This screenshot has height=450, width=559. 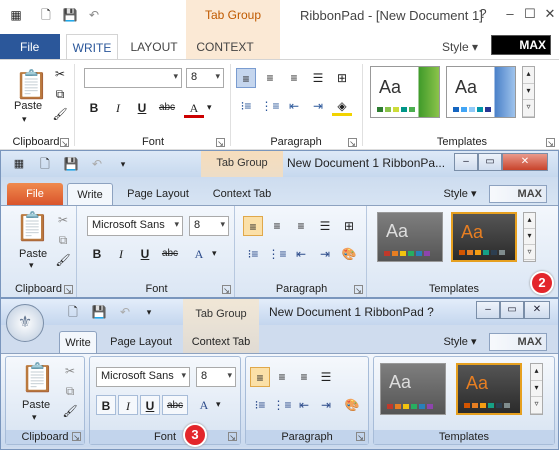 What do you see at coordinates (225, 47) in the screenshot?
I see `tab-context: CONTEXT` at bounding box center [225, 47].